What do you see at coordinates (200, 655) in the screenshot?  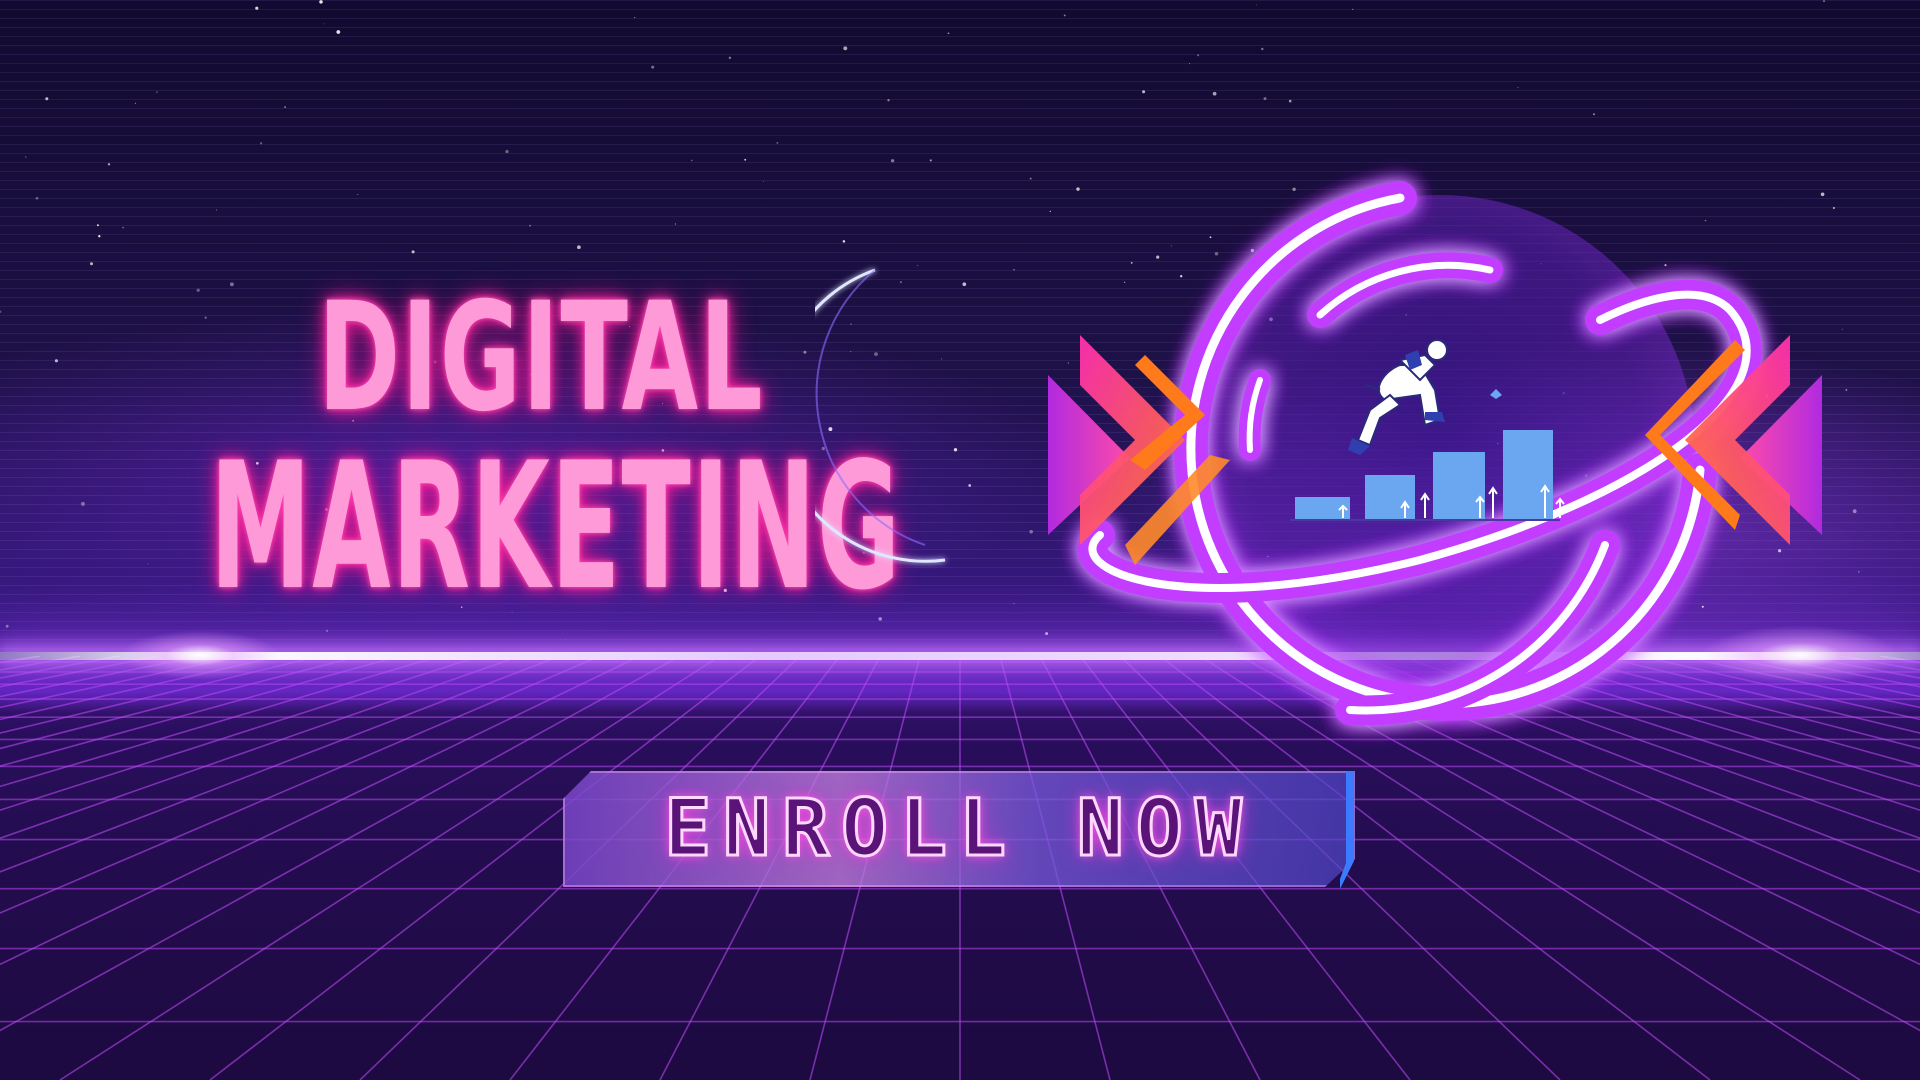 I see `horizon-flare-left` at bounding box center [200, 655].